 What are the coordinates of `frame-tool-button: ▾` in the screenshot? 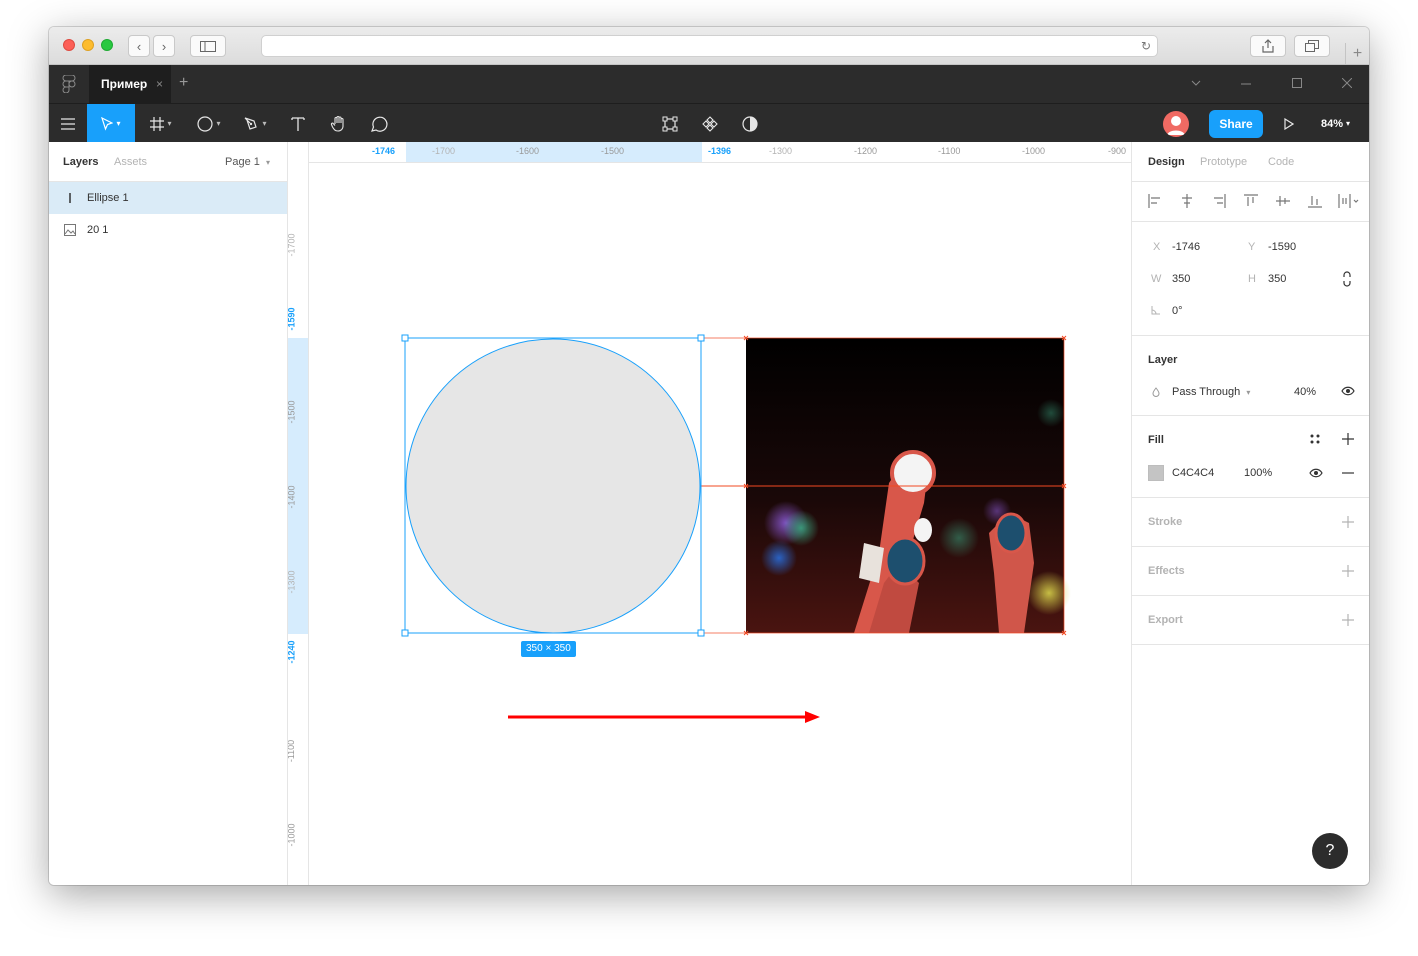 It's located at (161, 123).